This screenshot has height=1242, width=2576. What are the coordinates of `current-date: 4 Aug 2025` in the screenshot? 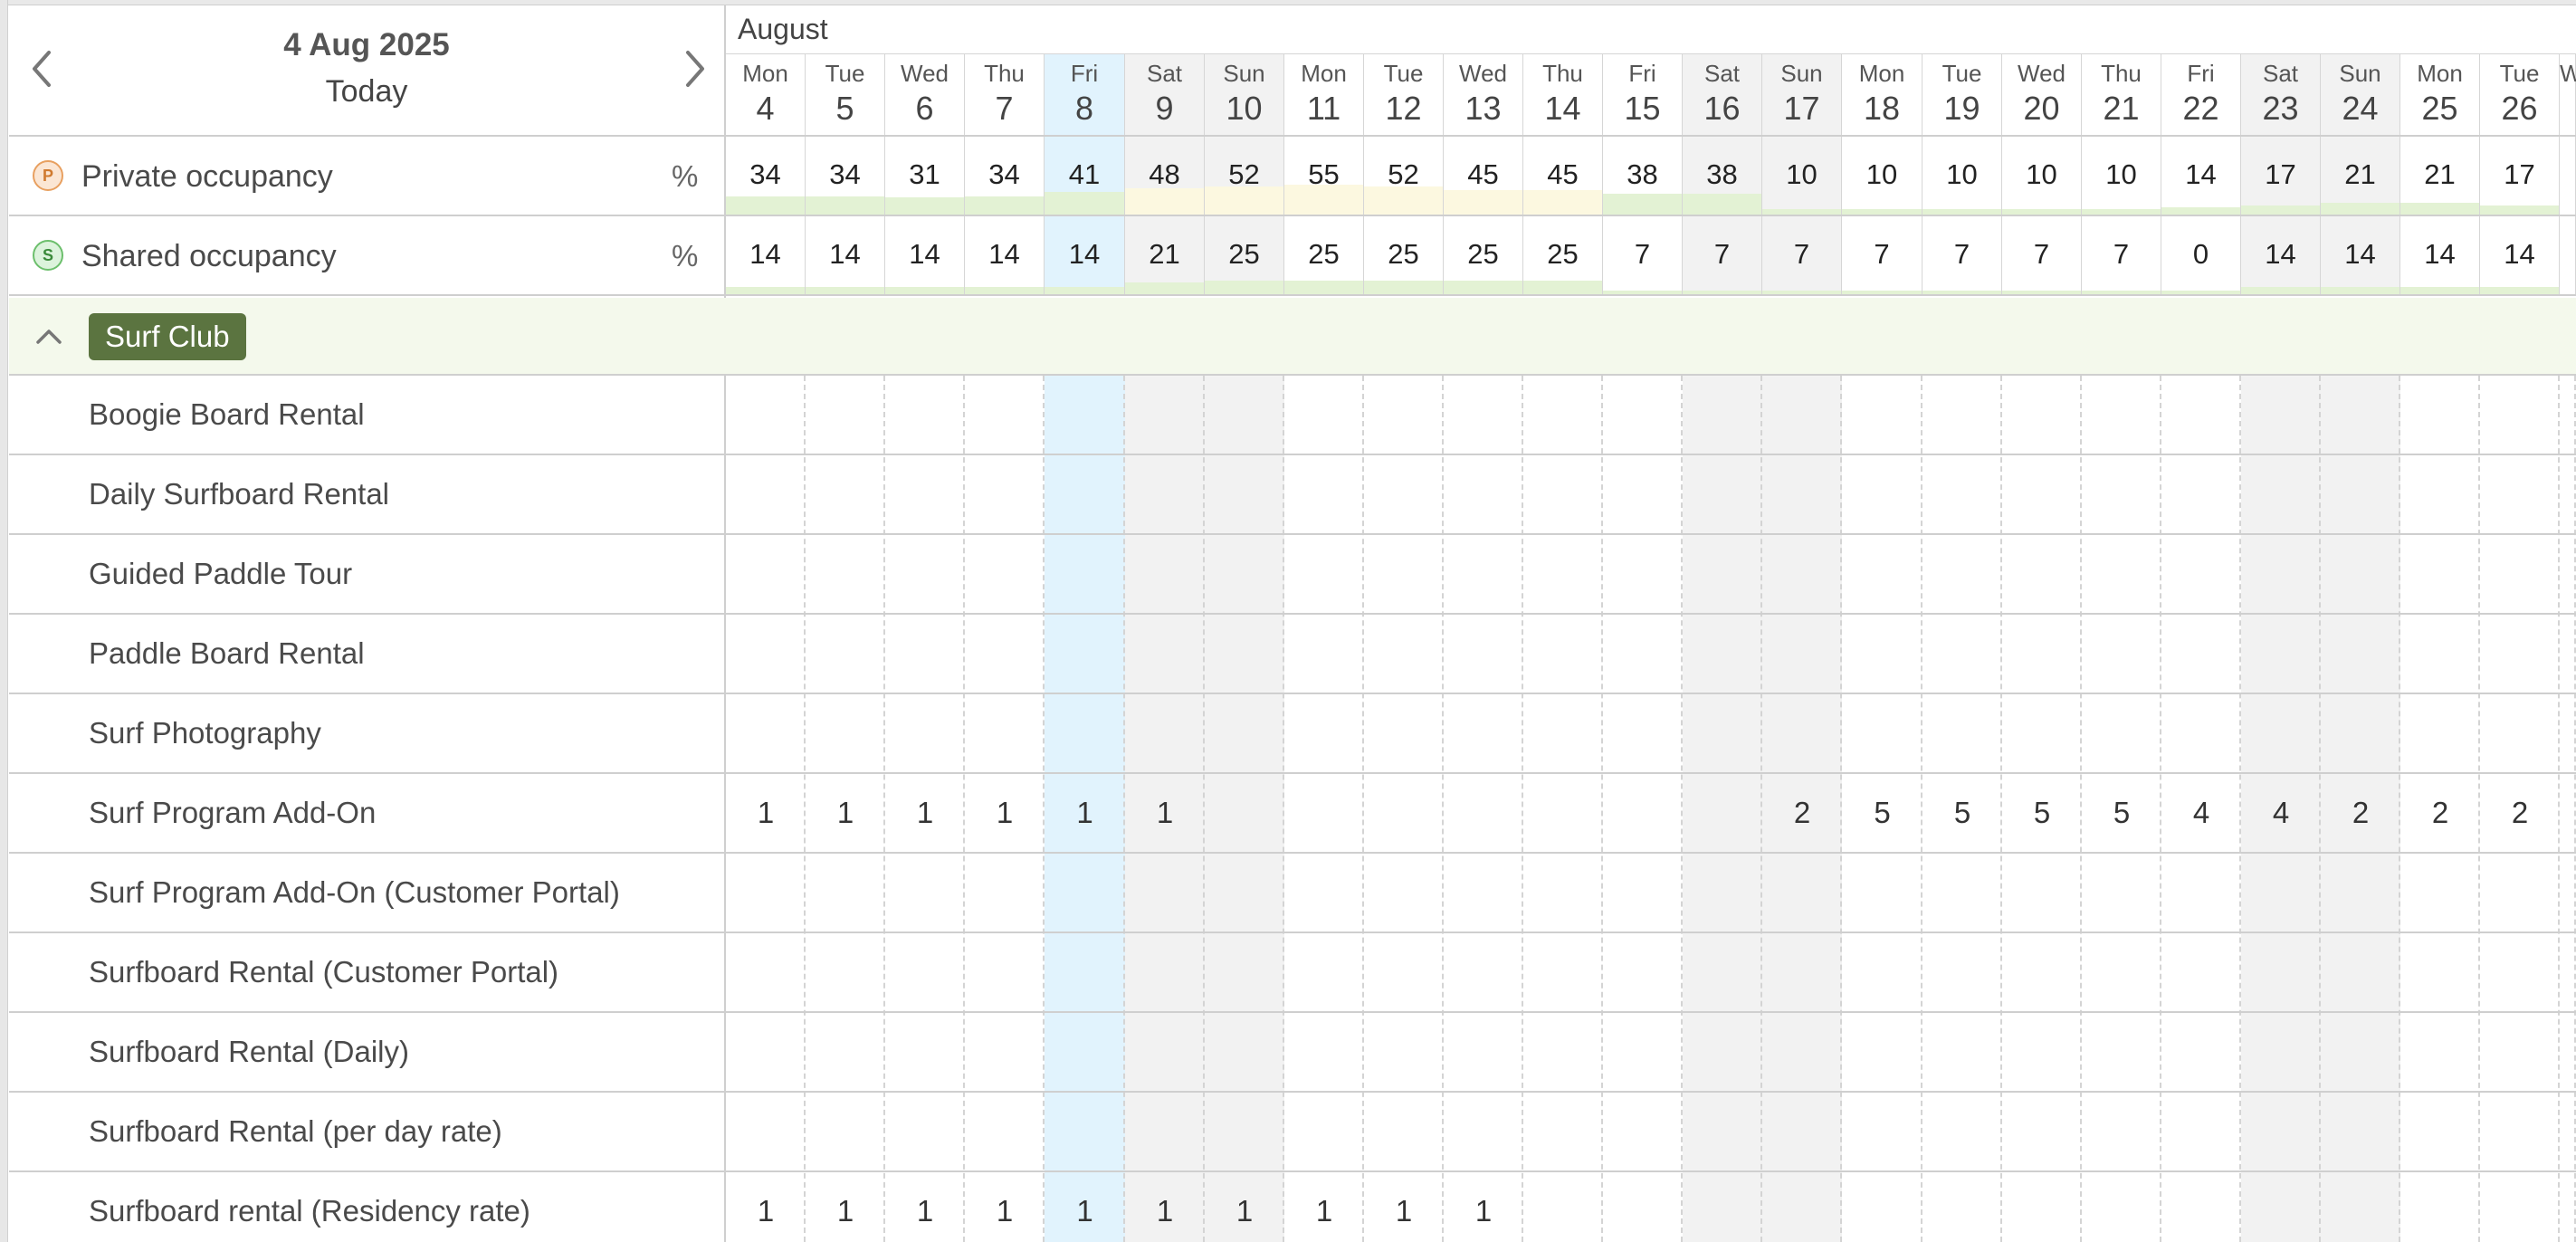 It's located at (367, 45).